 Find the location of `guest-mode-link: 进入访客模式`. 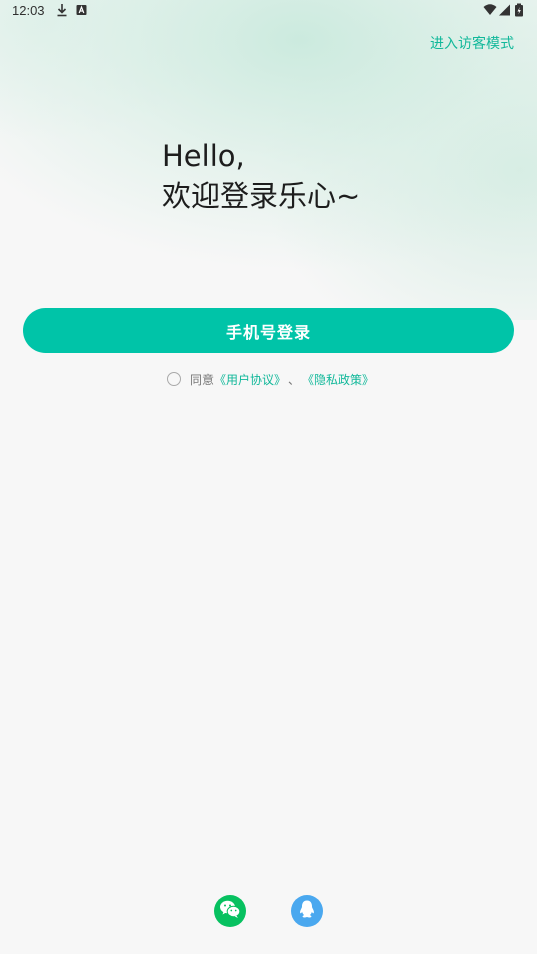

guest-mode-link: 进入访客模式 is located at coordinates (472, 43).